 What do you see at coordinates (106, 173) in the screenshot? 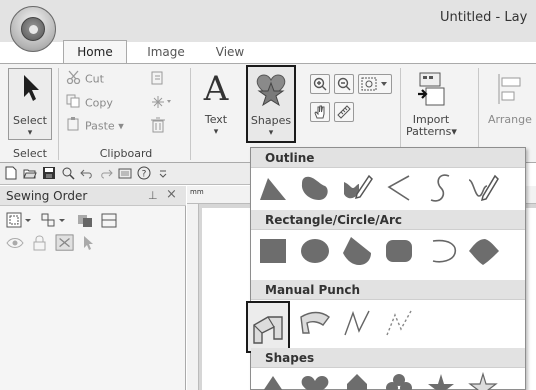
I see `redo-icon` at bounding box center [106, 173].